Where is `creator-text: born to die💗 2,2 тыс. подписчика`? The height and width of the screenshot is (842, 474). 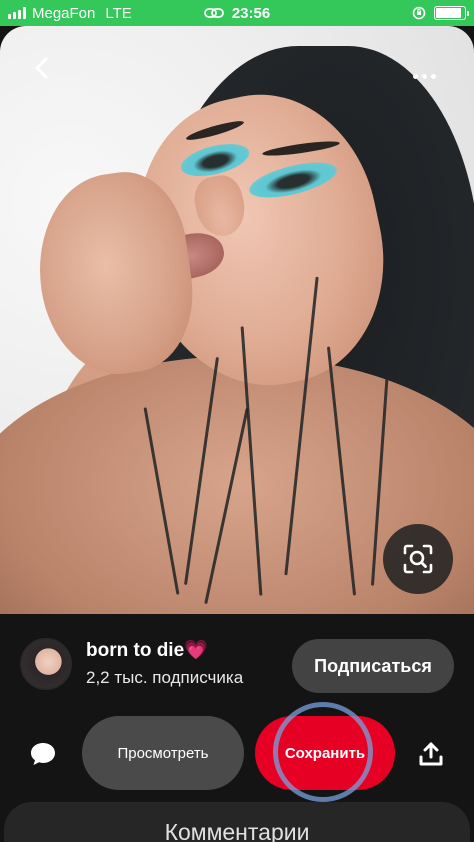 creator-text: born to die💗 2,2 тыс. подписчика is located at coordinates (164, 664).